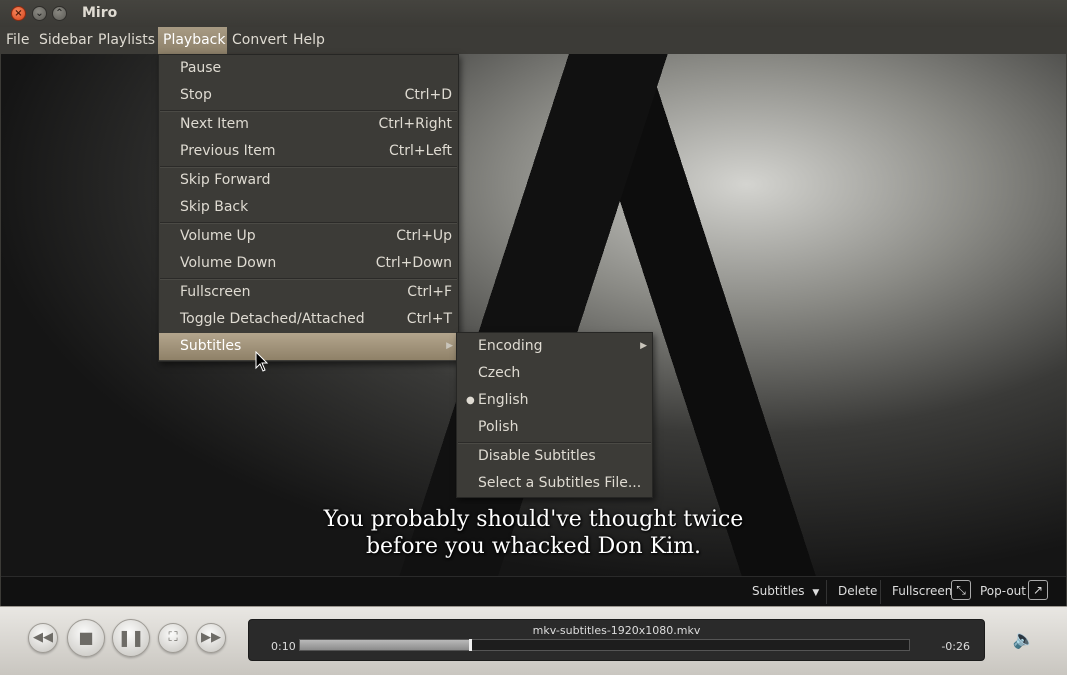  What do you see at coordinates (39, 13) in the screenshot?
I see `minimize-icon: ⌄` at bounding box center [39, 13].